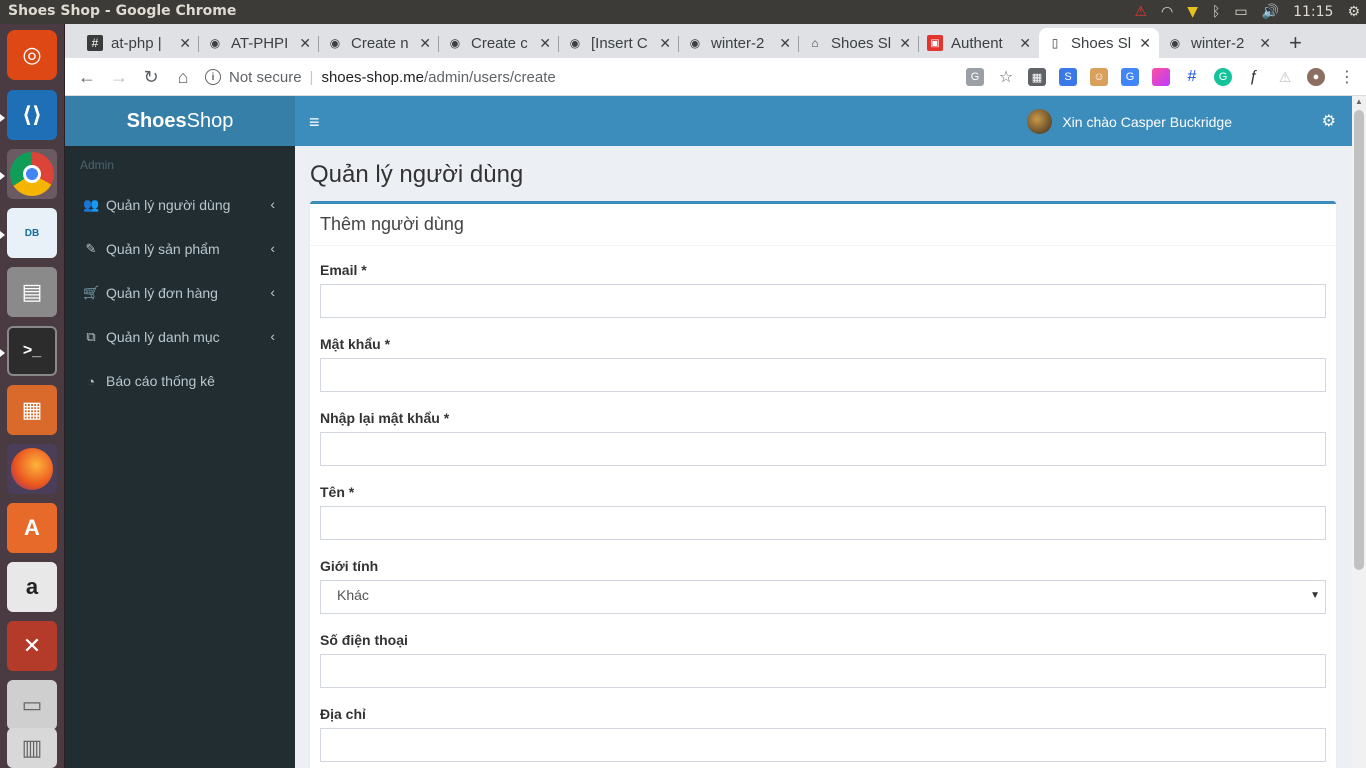 Image resolution: width=1366 pixels, height=768 pixels. What do you see at coordinates (180, 293) in the screenshot?
I see `sidebar-item-orders: 🛒 Quản lý đơn hàng ‹` at bounding box center [180, 293].